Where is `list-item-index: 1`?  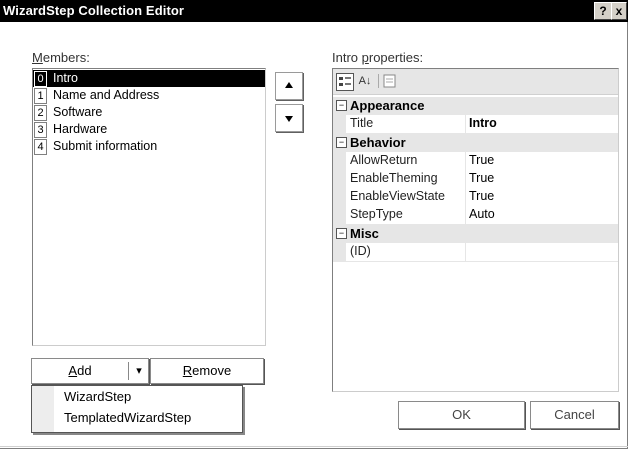 list-item-index: 1 is located at coordinates (40, 96).